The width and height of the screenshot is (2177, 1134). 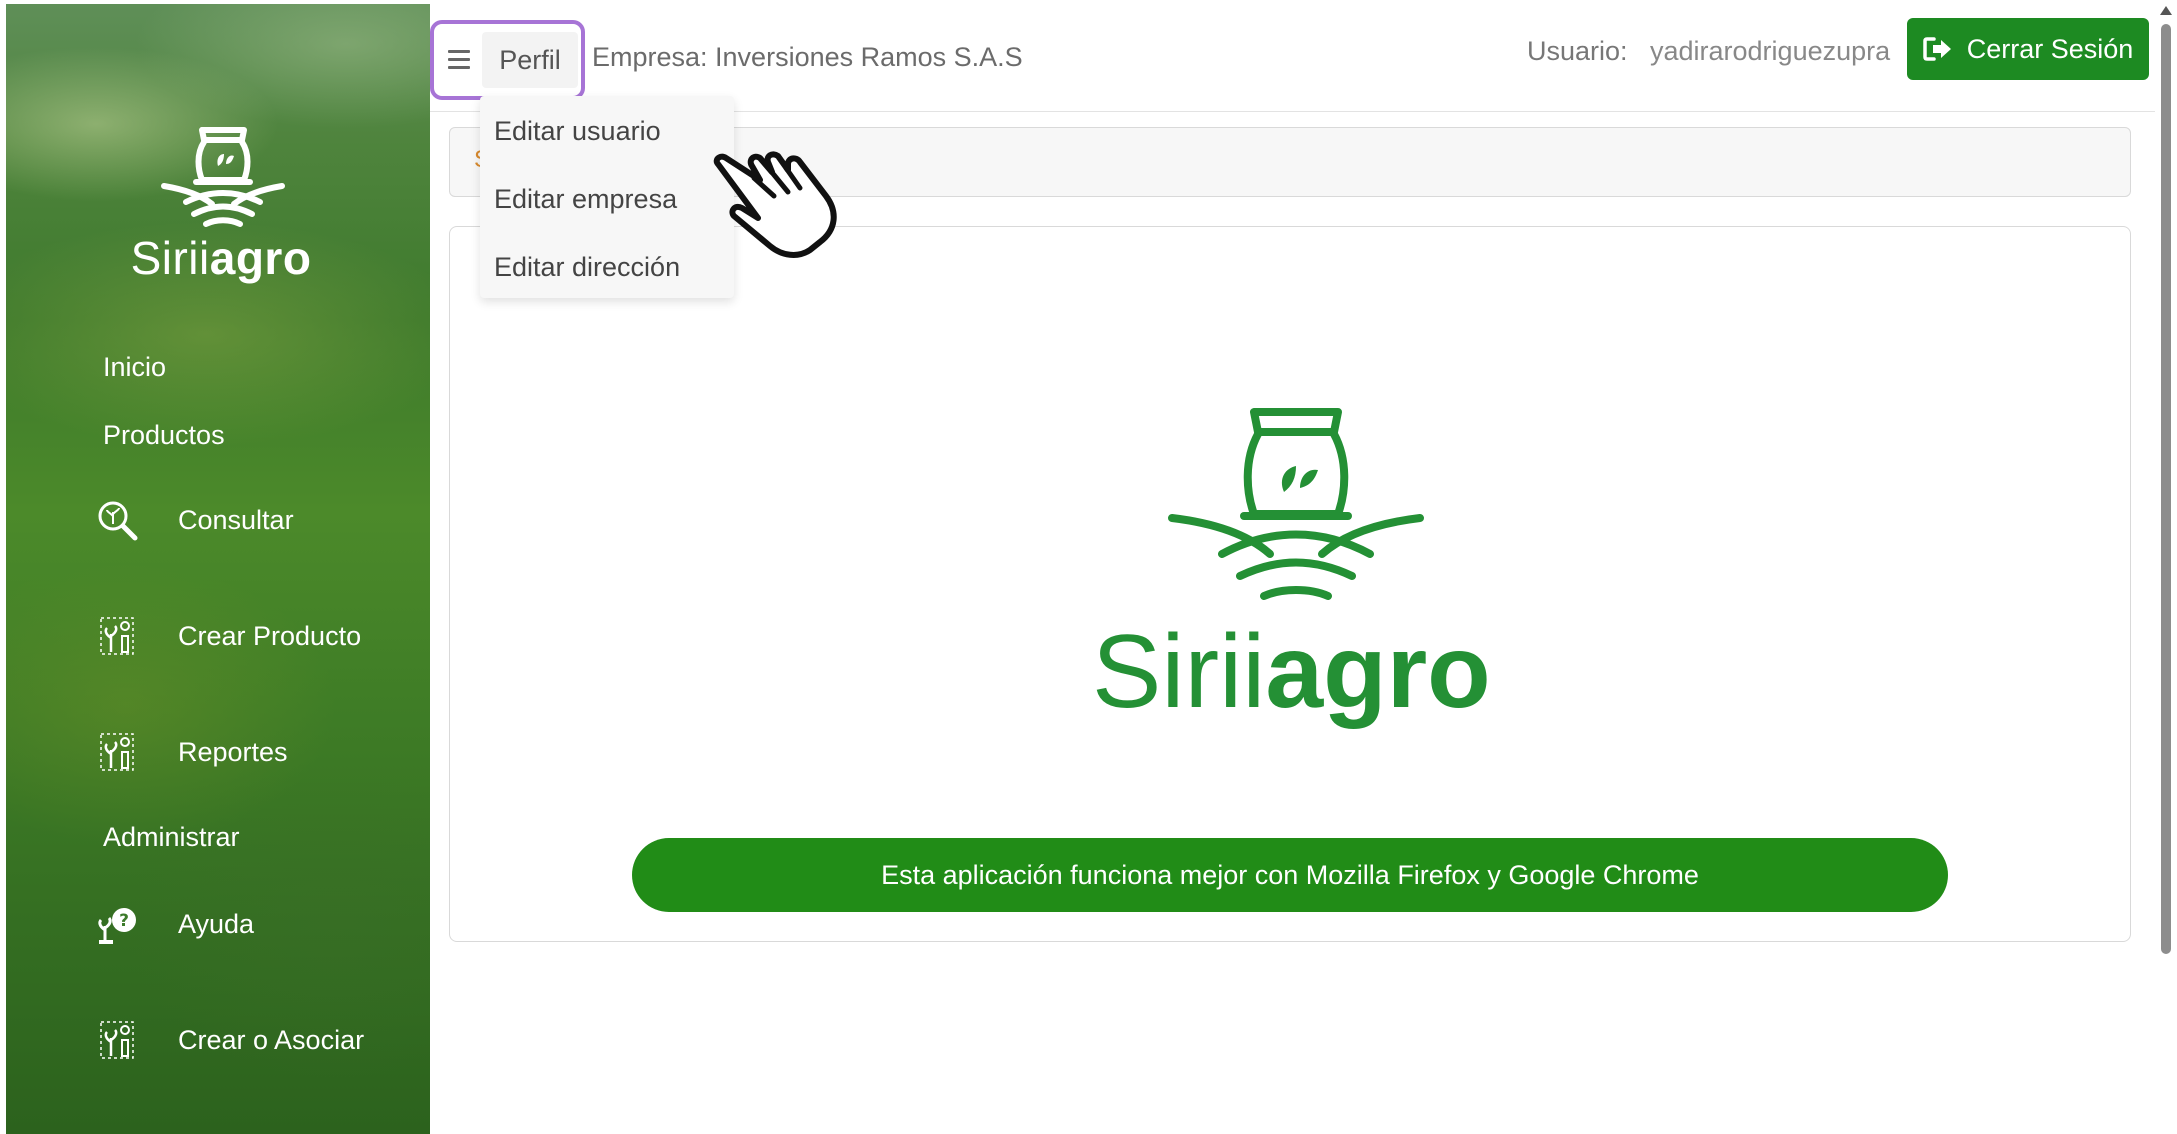 I want to click on perfil-button: Perfil, so click(x=530, y=60).